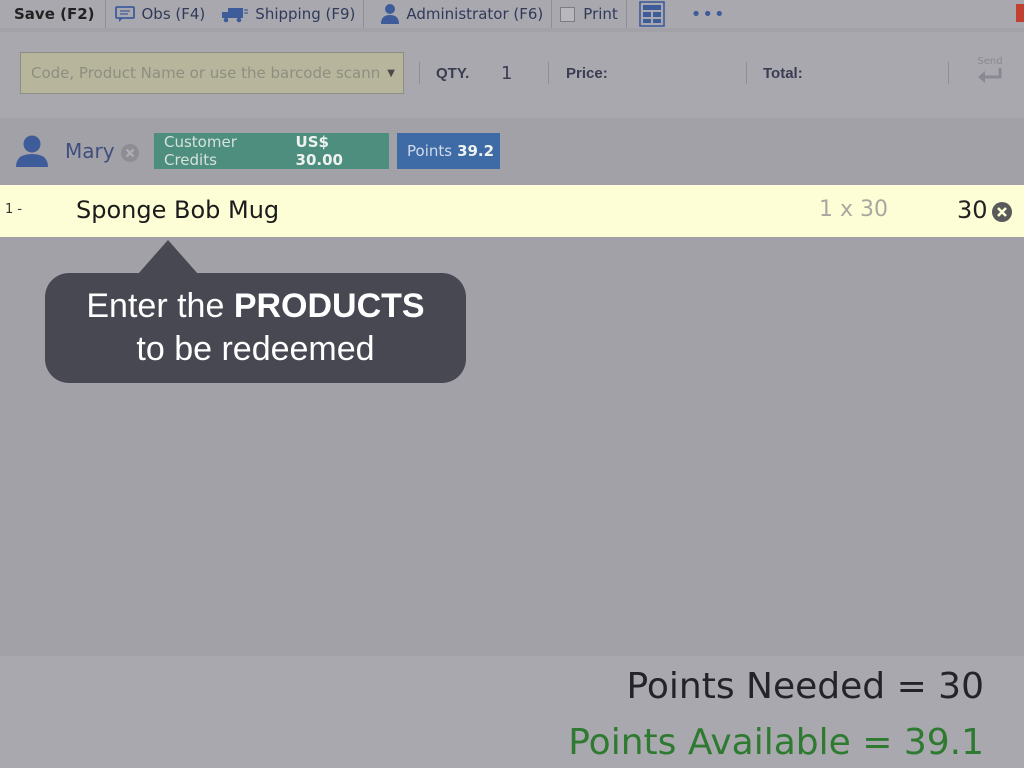 The image size is (1024, 768). What do you see at coordinates (476, 151) in the screenshot?
I see `points-value: 39.2` at bounding box center [476, 151].